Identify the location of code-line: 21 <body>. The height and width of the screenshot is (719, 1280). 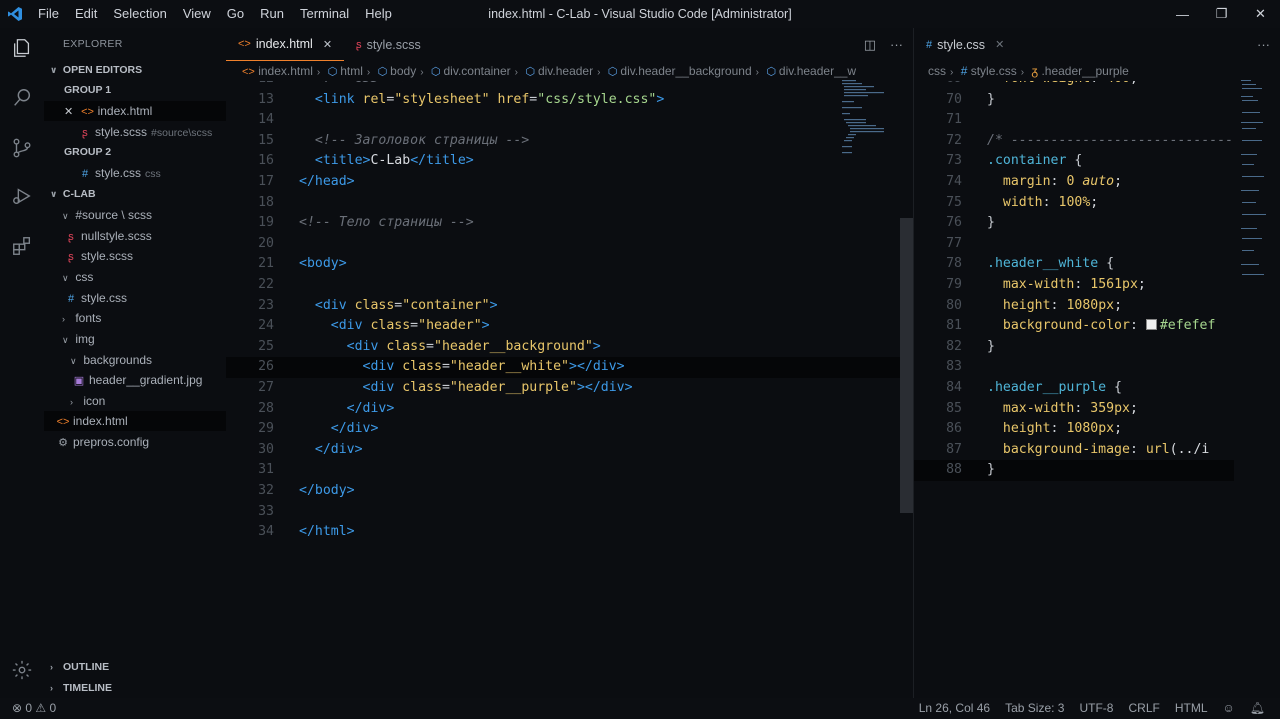
(569, 264).